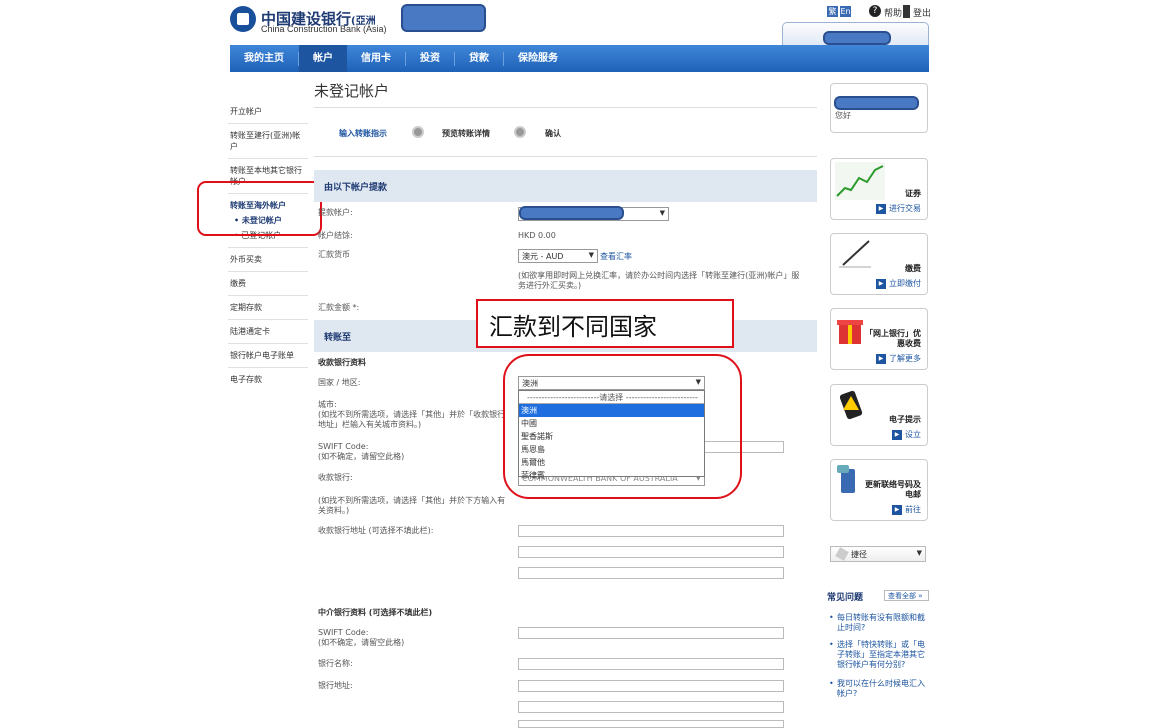 The height and width of the screenshot is (728, 1152). I want to click on faq-item: 选择「特快转账」或「电子转账」至指定本港其它银行帐户有何分别?, so click(879, 655).